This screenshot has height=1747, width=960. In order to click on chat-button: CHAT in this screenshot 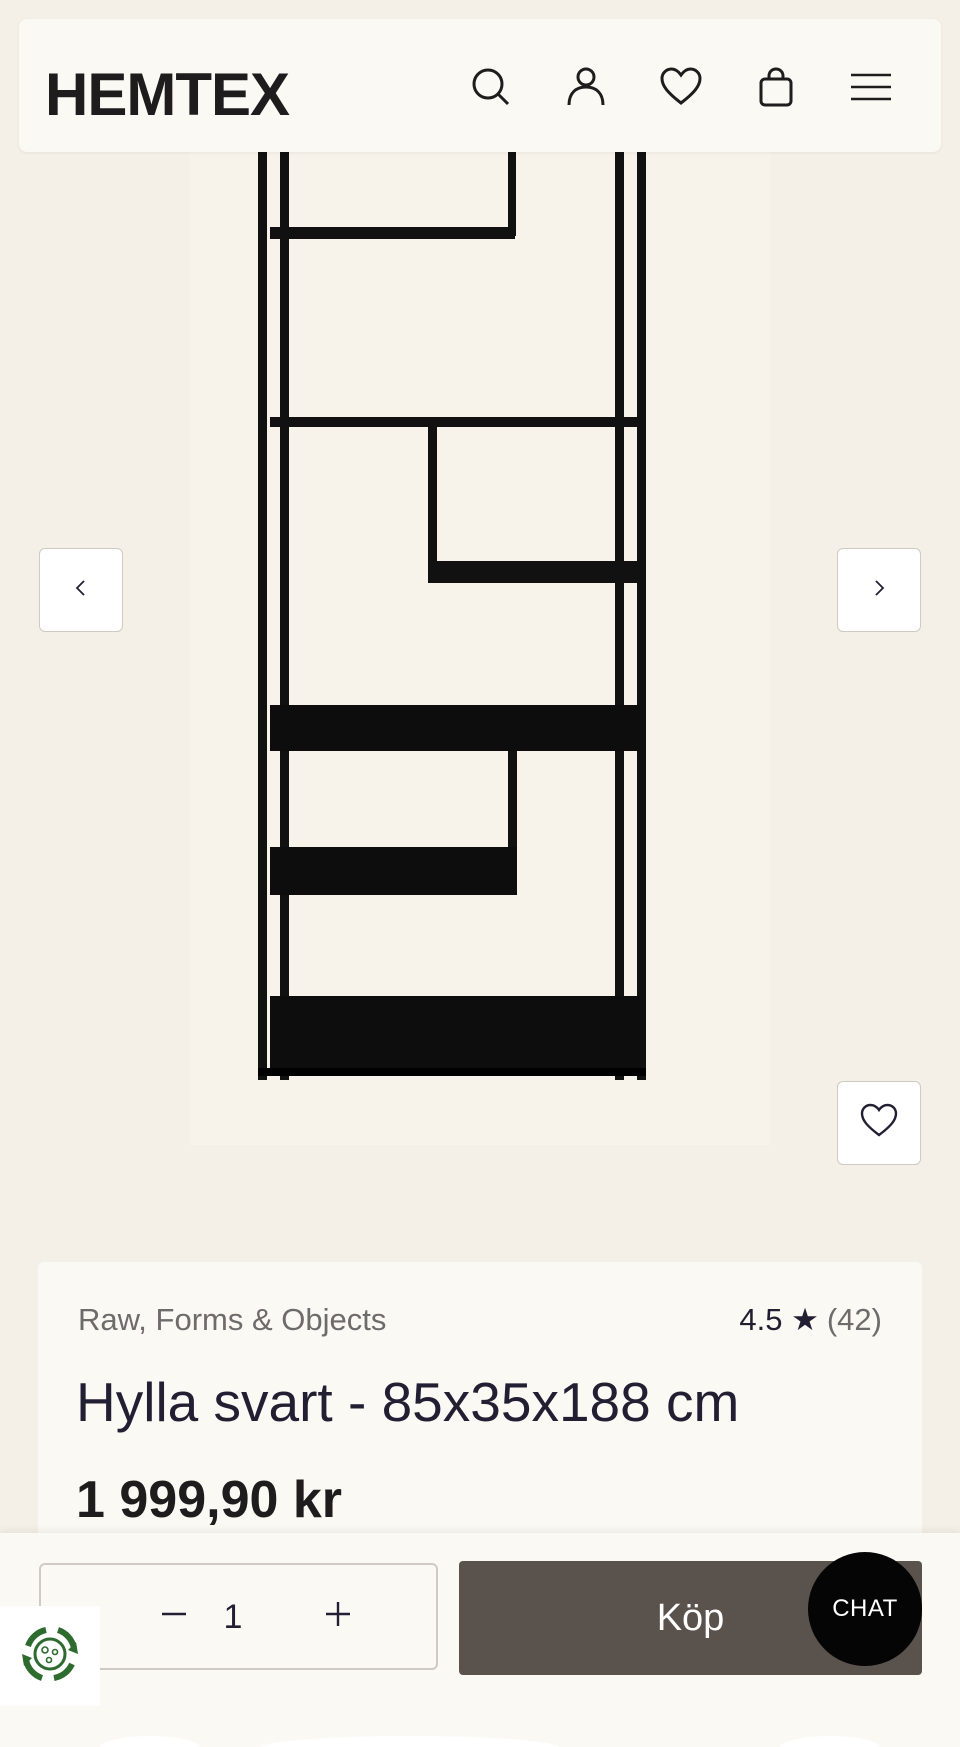, I will do `click(865, 1609)`.